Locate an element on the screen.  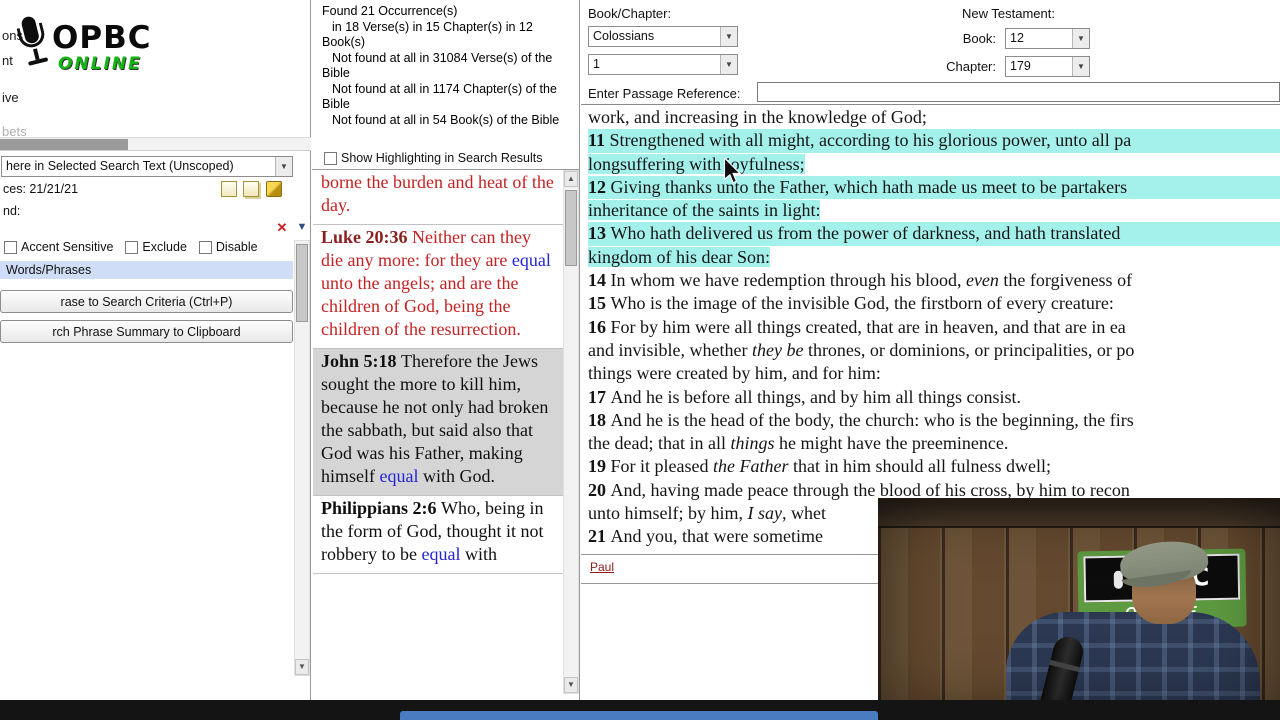
logo-text: OPBC is located at coordinates (102, 38).